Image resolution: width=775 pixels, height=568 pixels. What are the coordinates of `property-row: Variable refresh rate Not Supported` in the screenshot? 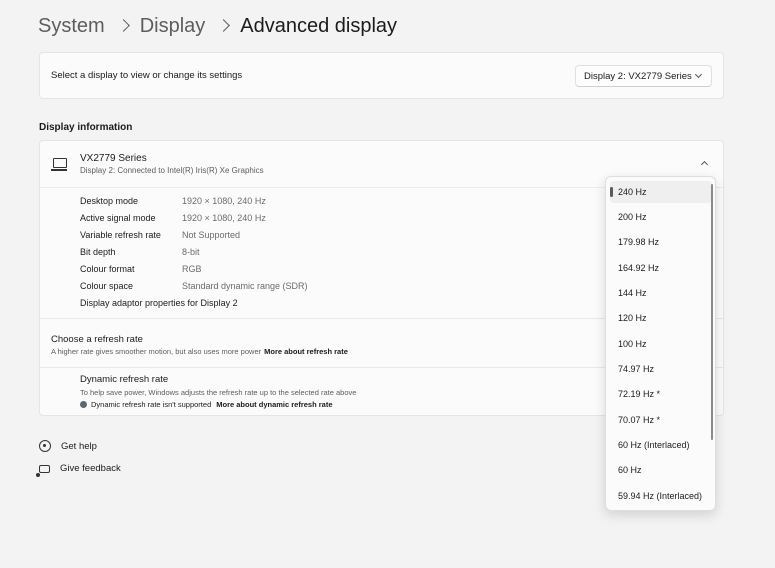 It's located at (160, 235).